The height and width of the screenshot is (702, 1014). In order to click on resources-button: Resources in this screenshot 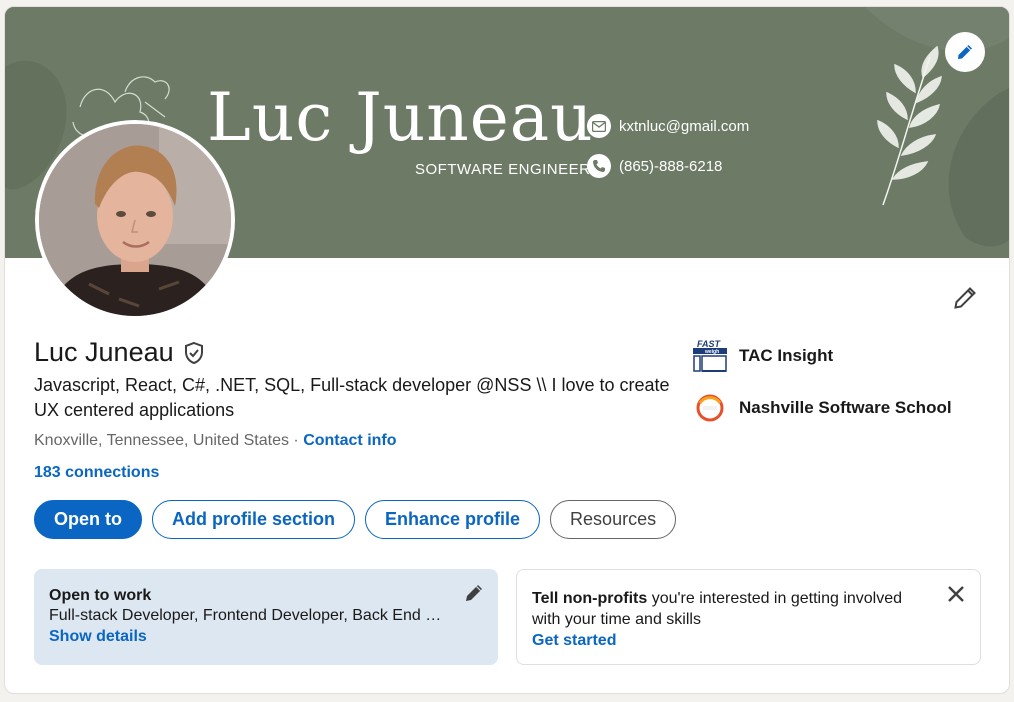, I will do `click(613, 519)`.